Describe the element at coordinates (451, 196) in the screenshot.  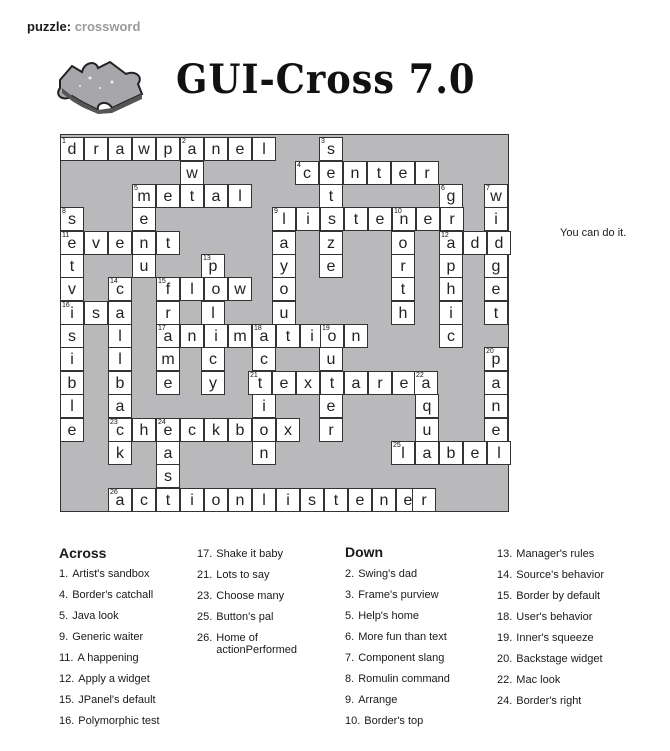
I see `grid-cell: 6g` at that location.